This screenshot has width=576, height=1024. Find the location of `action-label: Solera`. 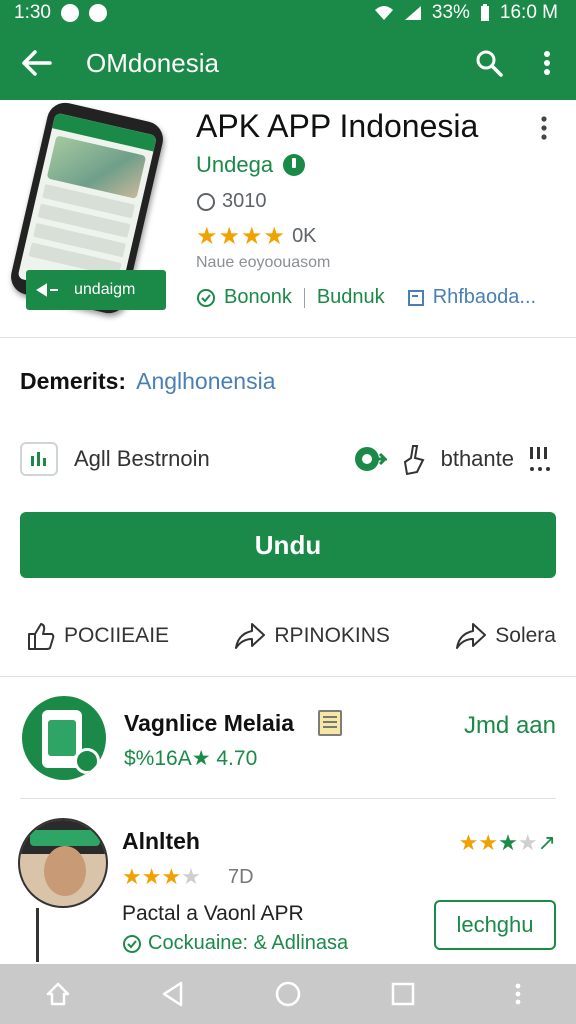

action-label: Solera is located at coordinates (525, 635).